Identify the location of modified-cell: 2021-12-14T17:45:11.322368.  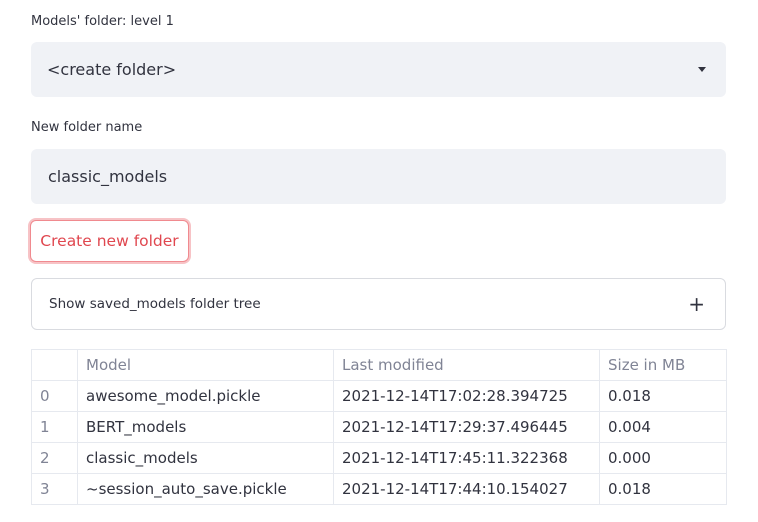
(466, 458).